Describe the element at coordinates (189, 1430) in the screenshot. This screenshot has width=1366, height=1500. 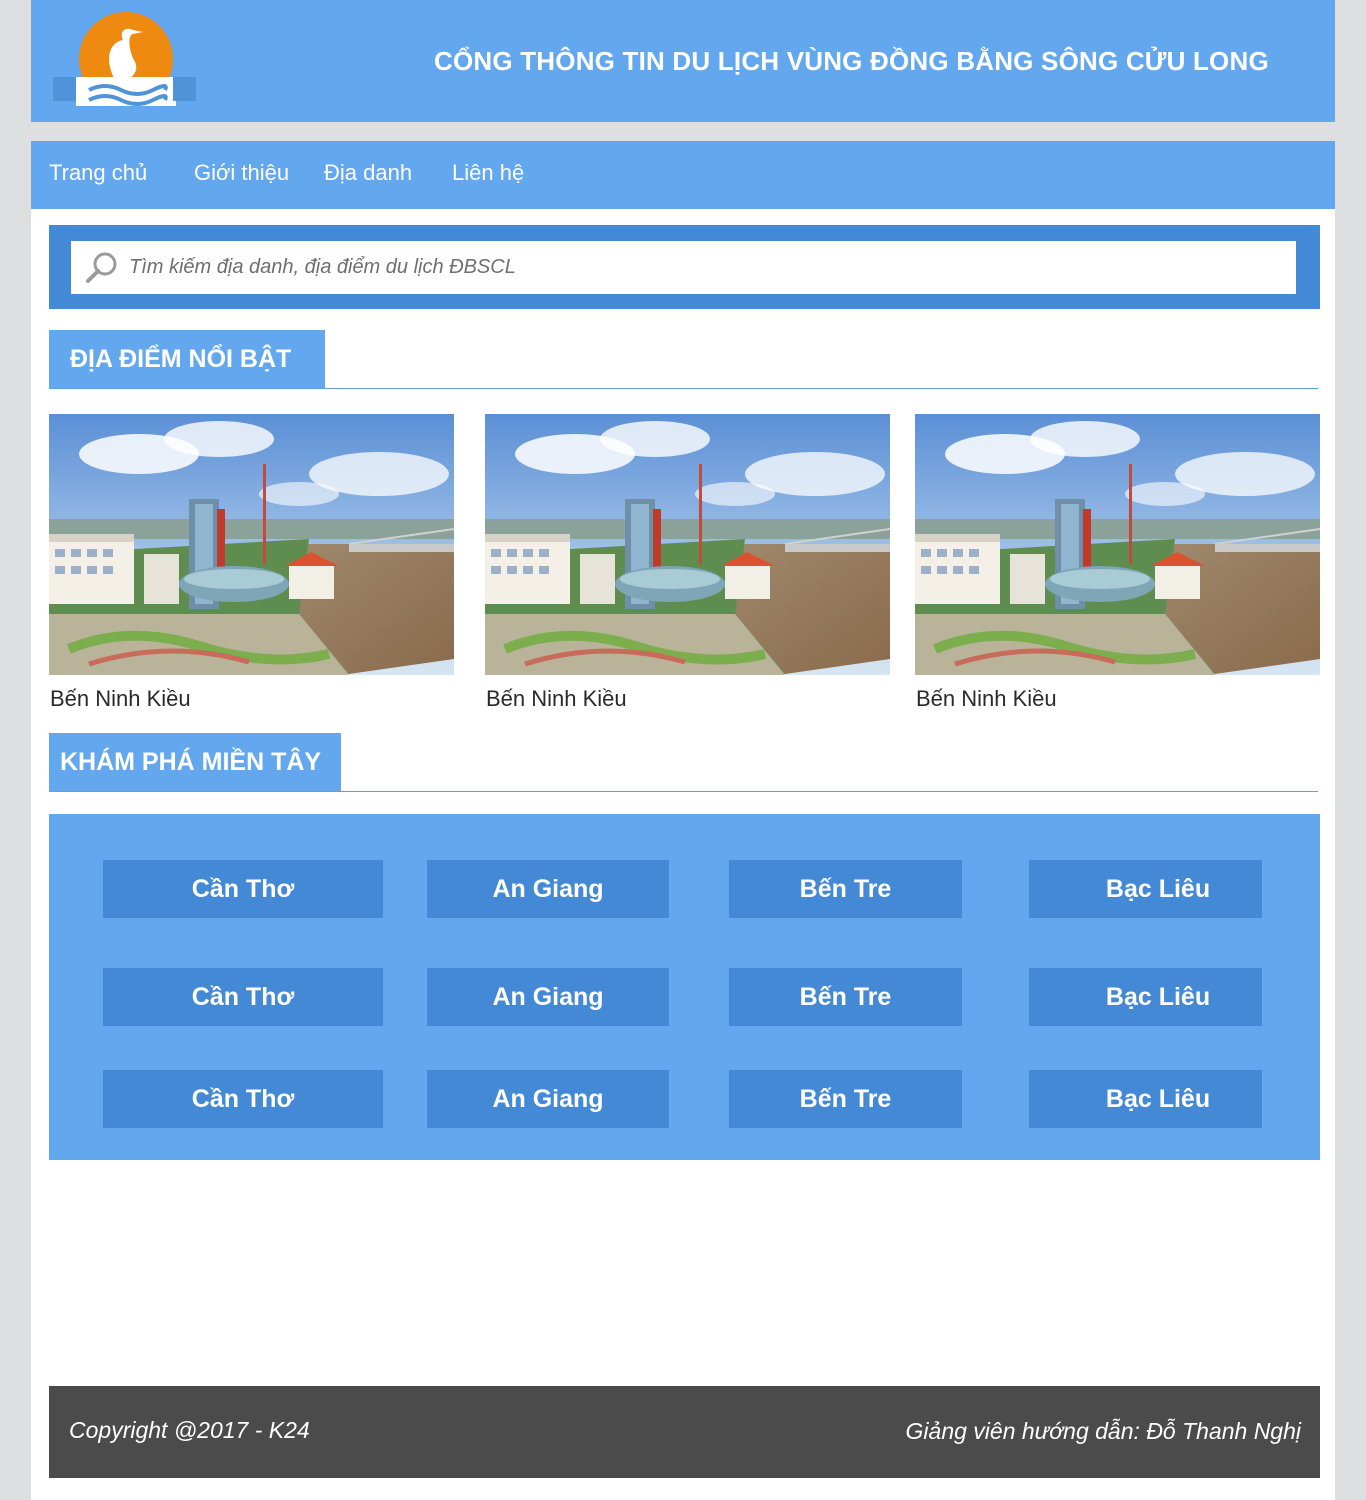
I see `copyright-text: Copyright @2017 - K24` at that location.